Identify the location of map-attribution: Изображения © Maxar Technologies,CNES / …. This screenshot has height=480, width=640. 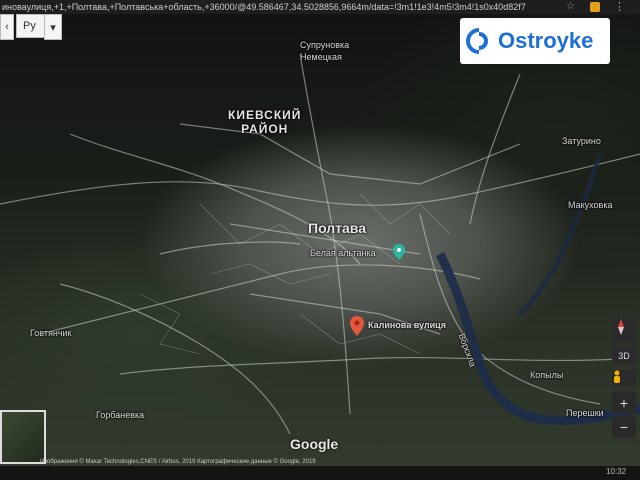
(178, 462).